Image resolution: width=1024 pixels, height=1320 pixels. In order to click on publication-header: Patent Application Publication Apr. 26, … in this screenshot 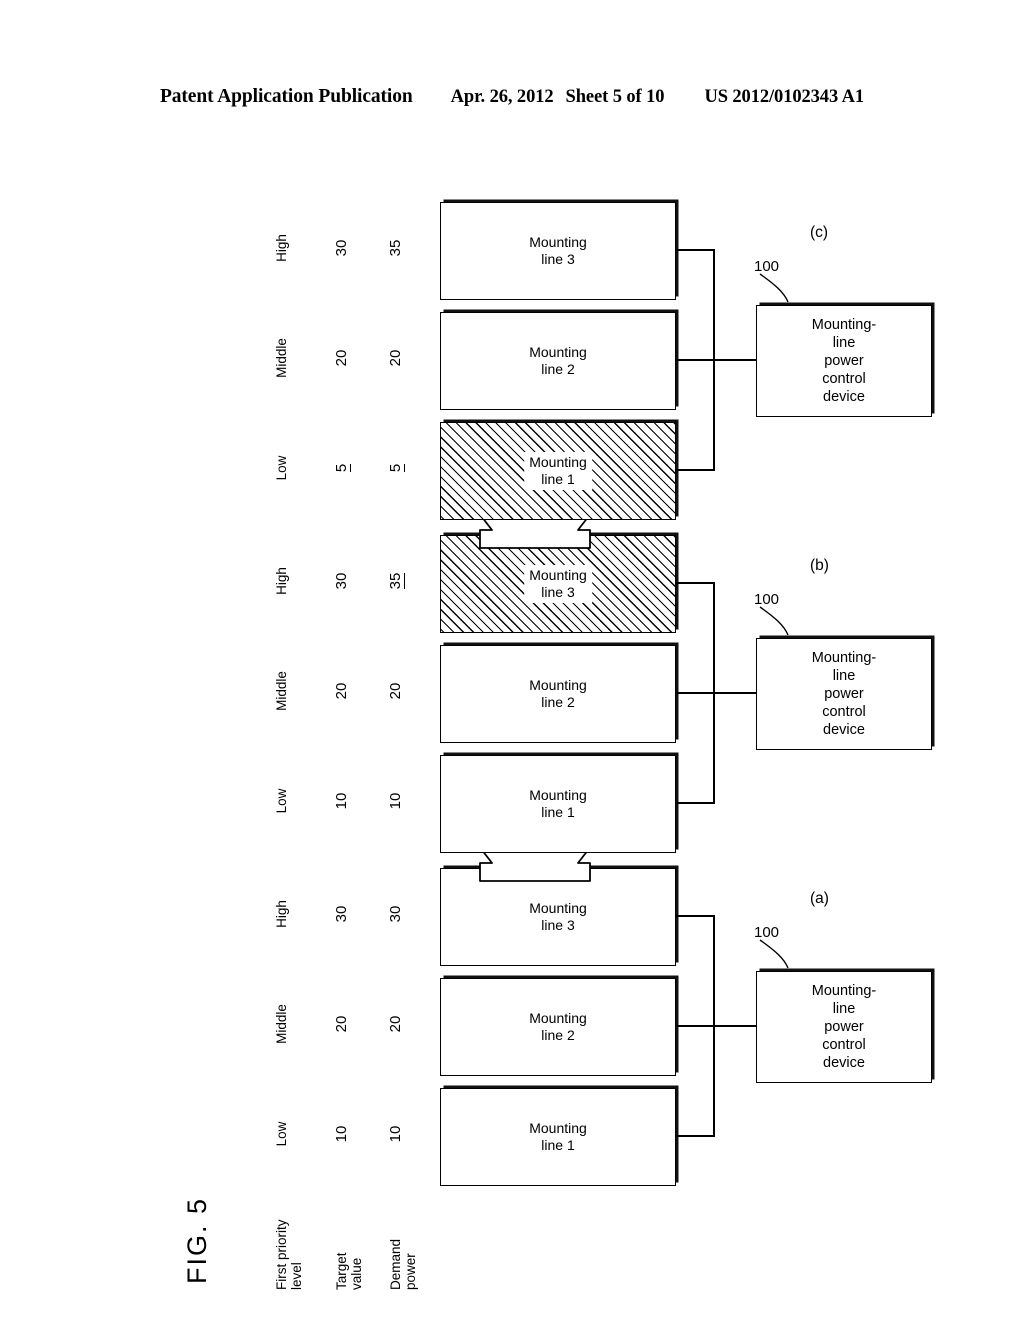, I will do `click(512, 97)`.